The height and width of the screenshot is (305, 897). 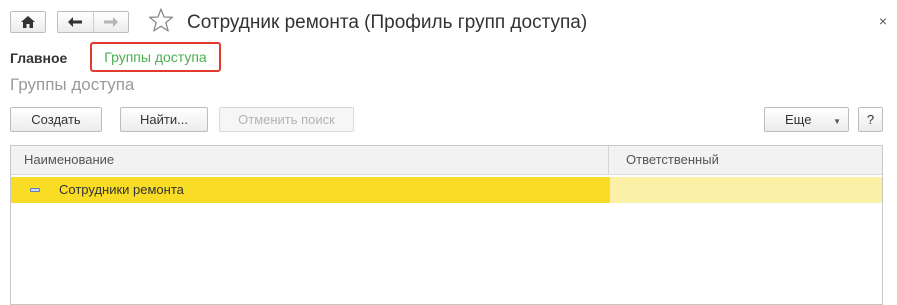 I want to click on column-header-responsible: Ответственный, so click(x=746, y=160).